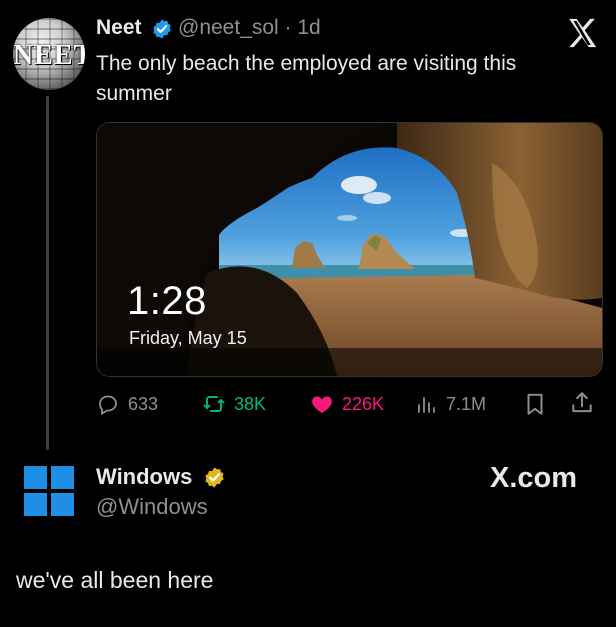 The width and height of the screenshot is (616, 627). What do you see at coordinates (115, 580) in the screenshot?
I see `caption-text: we've all been here` at bounding box center [115, 580].